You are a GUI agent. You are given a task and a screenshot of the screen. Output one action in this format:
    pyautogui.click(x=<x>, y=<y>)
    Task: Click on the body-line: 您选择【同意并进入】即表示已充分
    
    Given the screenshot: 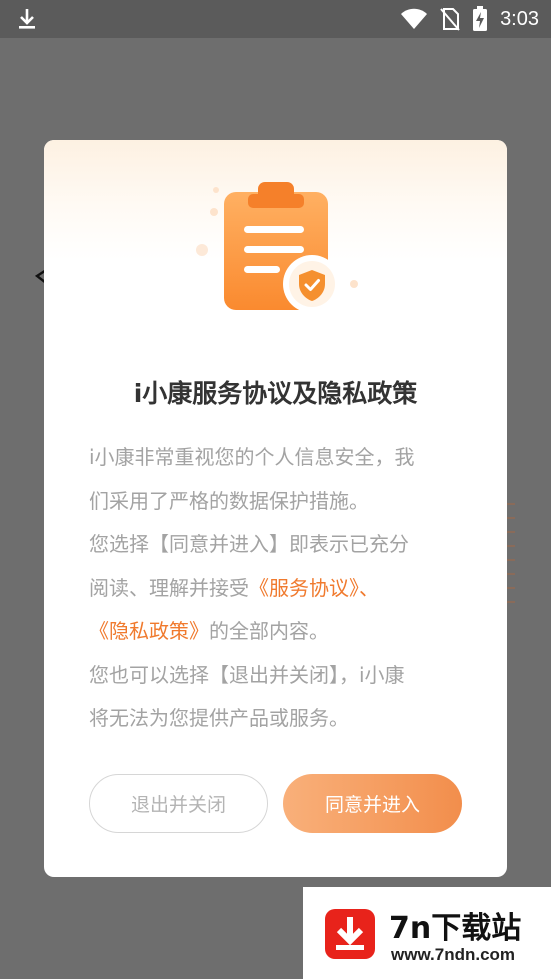 What is the action you would take?
    pyautogui.click(x=249, y=544)
    